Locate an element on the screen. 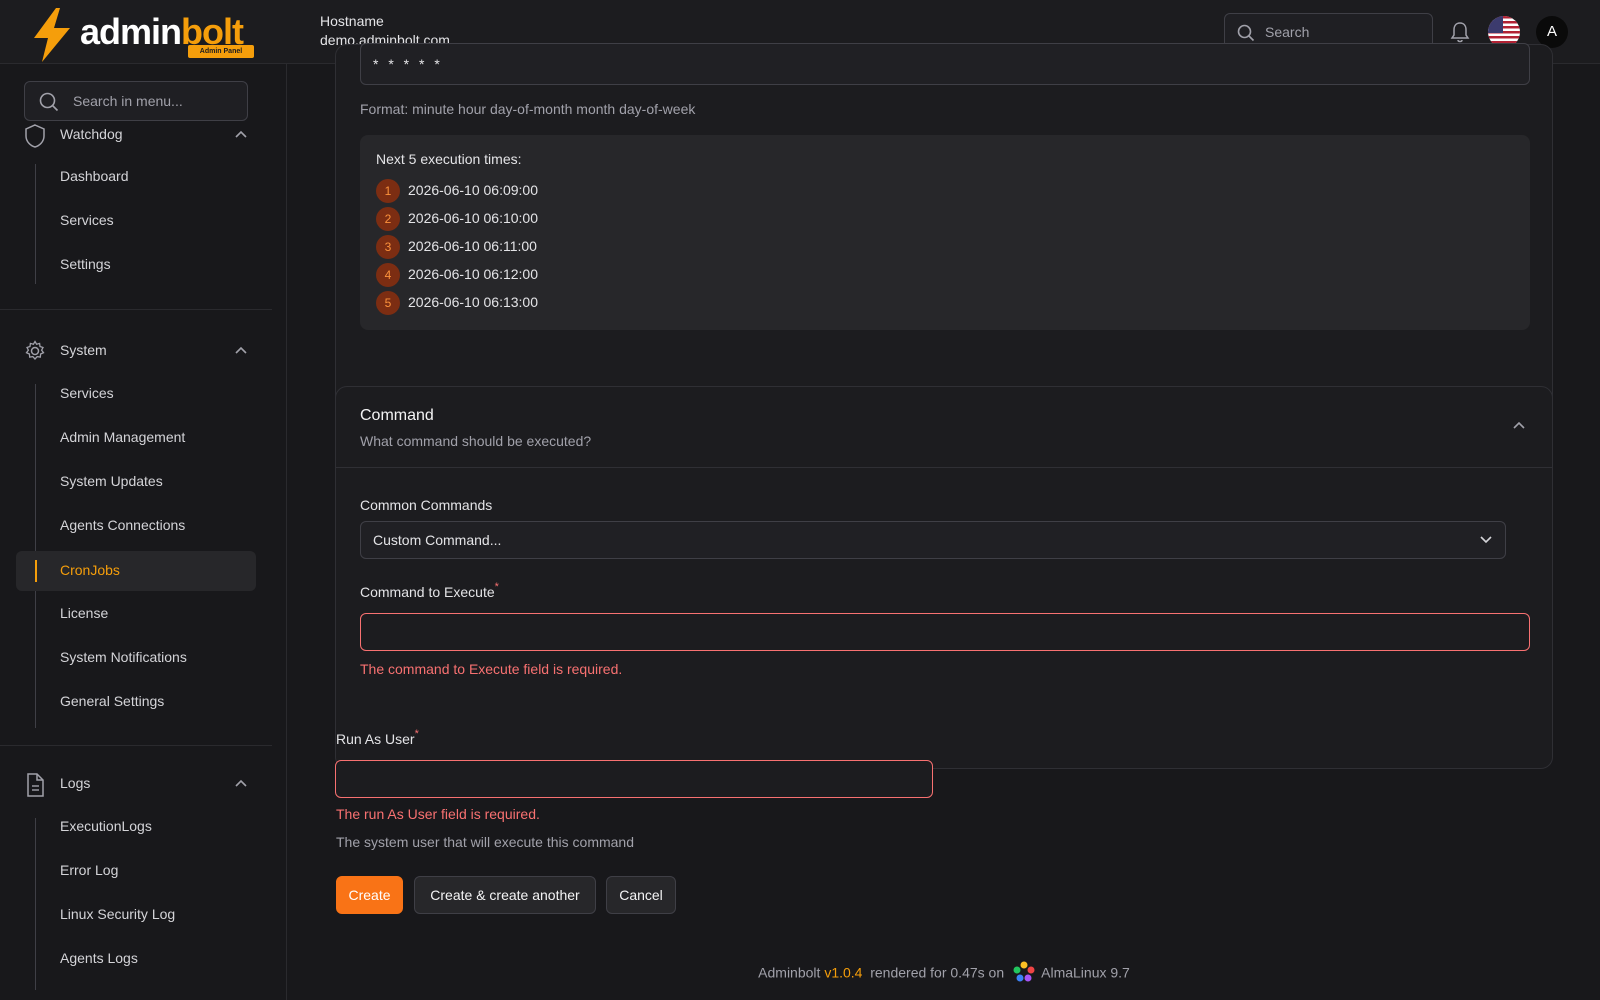 The height and width of the screenshot is (1000, 1600). sidebar-item-system-updates: System Updates is located at coordinates (136, 482).